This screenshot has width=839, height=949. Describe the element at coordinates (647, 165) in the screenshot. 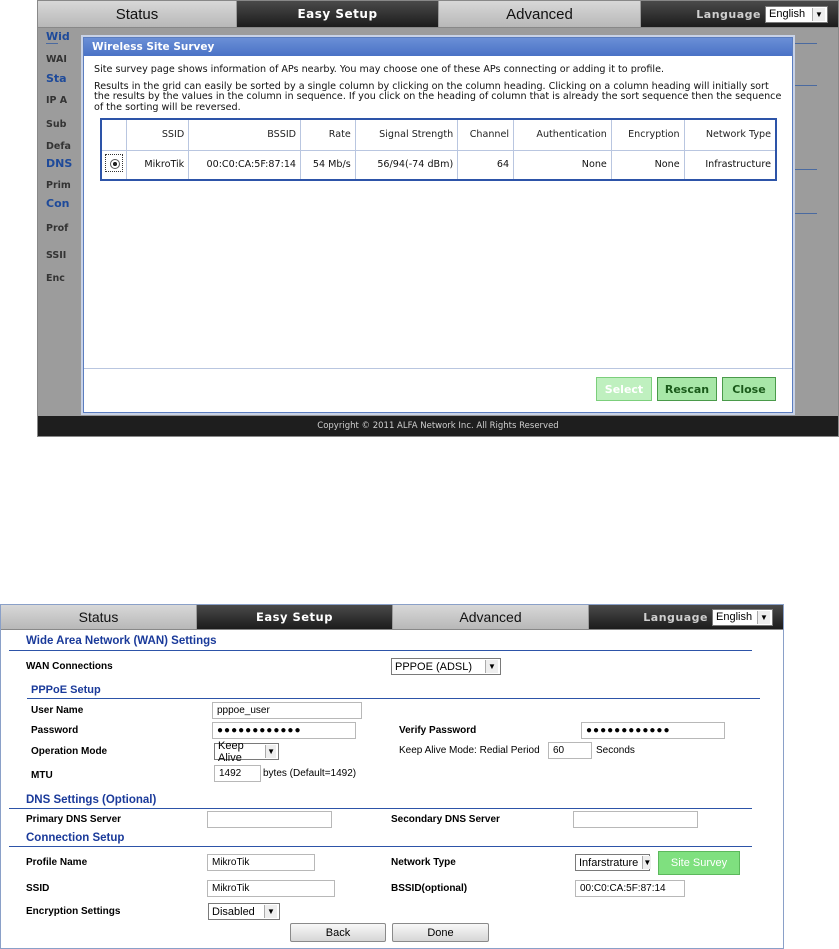

I see `cell-encryption: None` at that location.